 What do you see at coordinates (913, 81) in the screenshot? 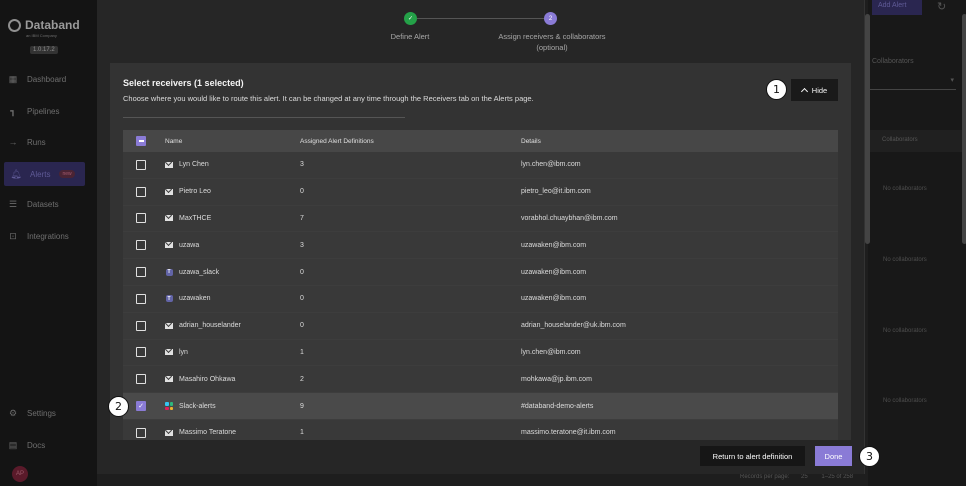
I see `collaborators-select: ▾` at bounding box center [913, 81].